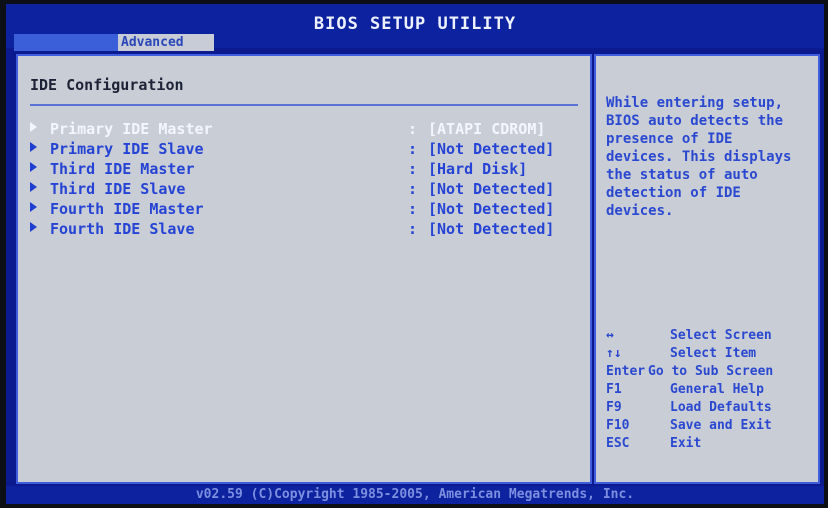 The width and height of the screenshot is (828, 508). I want to click on up-down-arrow-icon: ↑↓, so click(614, 353).